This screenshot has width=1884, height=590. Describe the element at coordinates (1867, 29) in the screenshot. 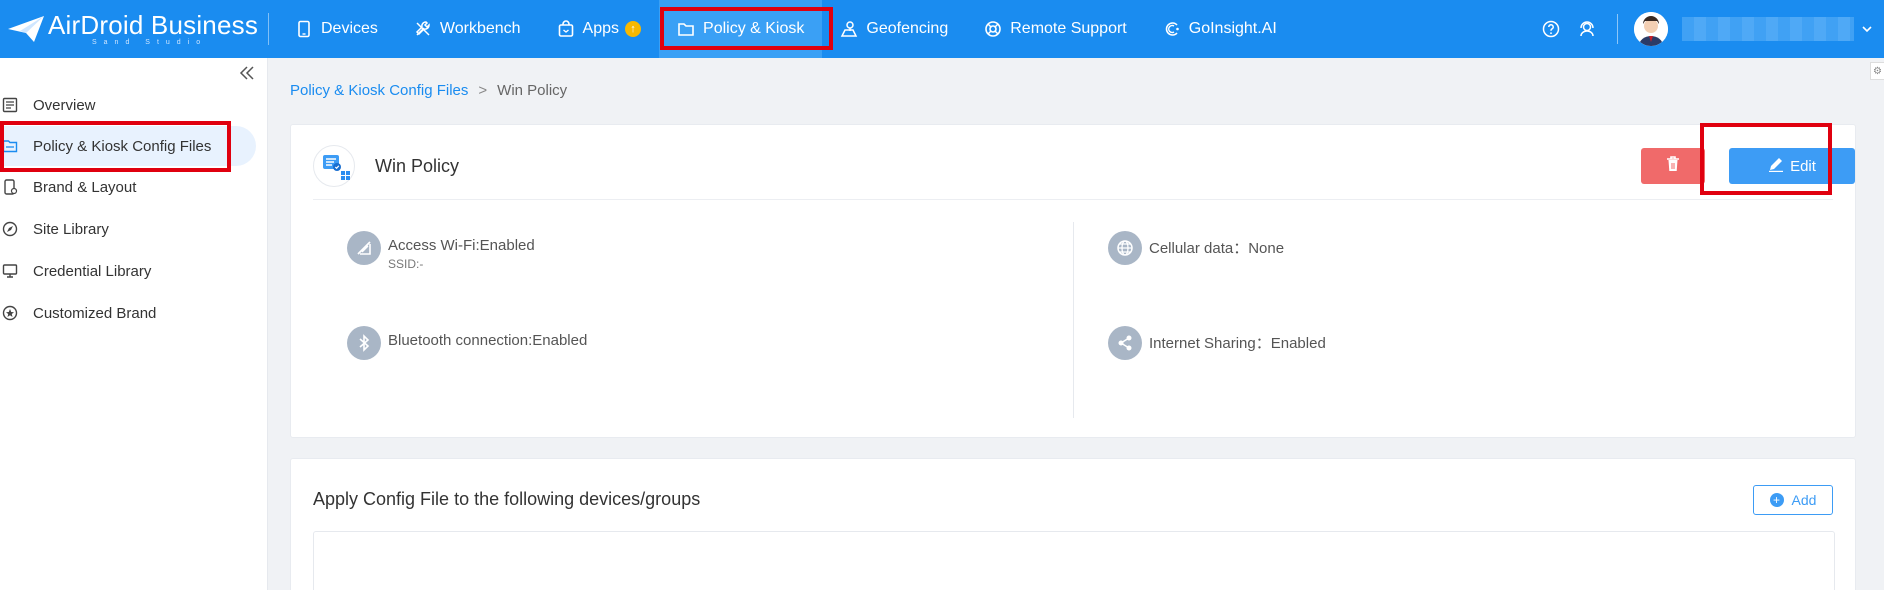

I see `chevron-down-icon` at that location.